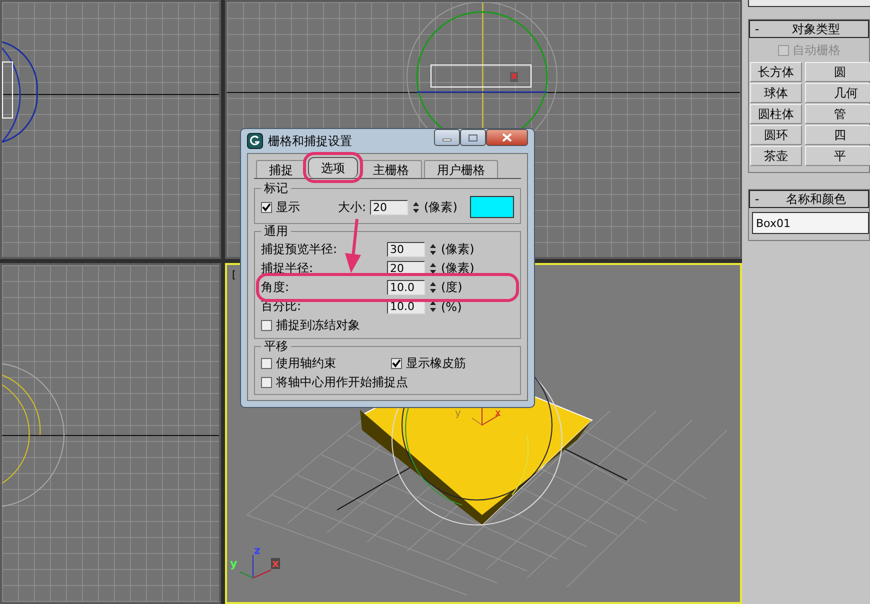 The width and height of the screenshot is (870, 604). What do you see at coordinates (275, 287) in the screenshot?
I see `field-label: 角度:` at bounding box center [275, 287].